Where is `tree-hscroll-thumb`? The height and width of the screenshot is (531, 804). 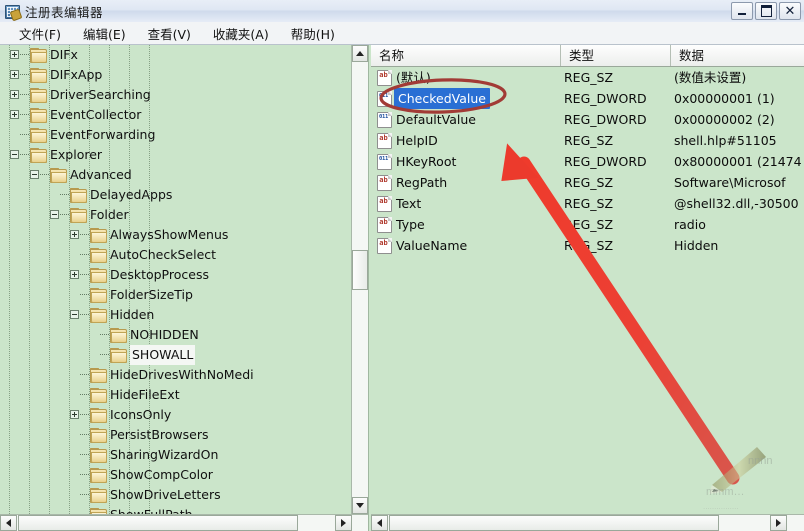 tree-hscroll-thumb is located at coordinates (158, 523).